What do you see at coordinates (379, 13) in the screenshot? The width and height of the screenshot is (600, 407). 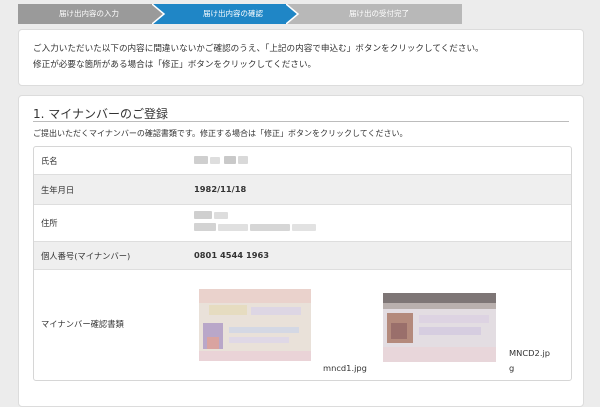 I see `step-complete-label: 届け出の受付完了` at bounding box center [379, 13].